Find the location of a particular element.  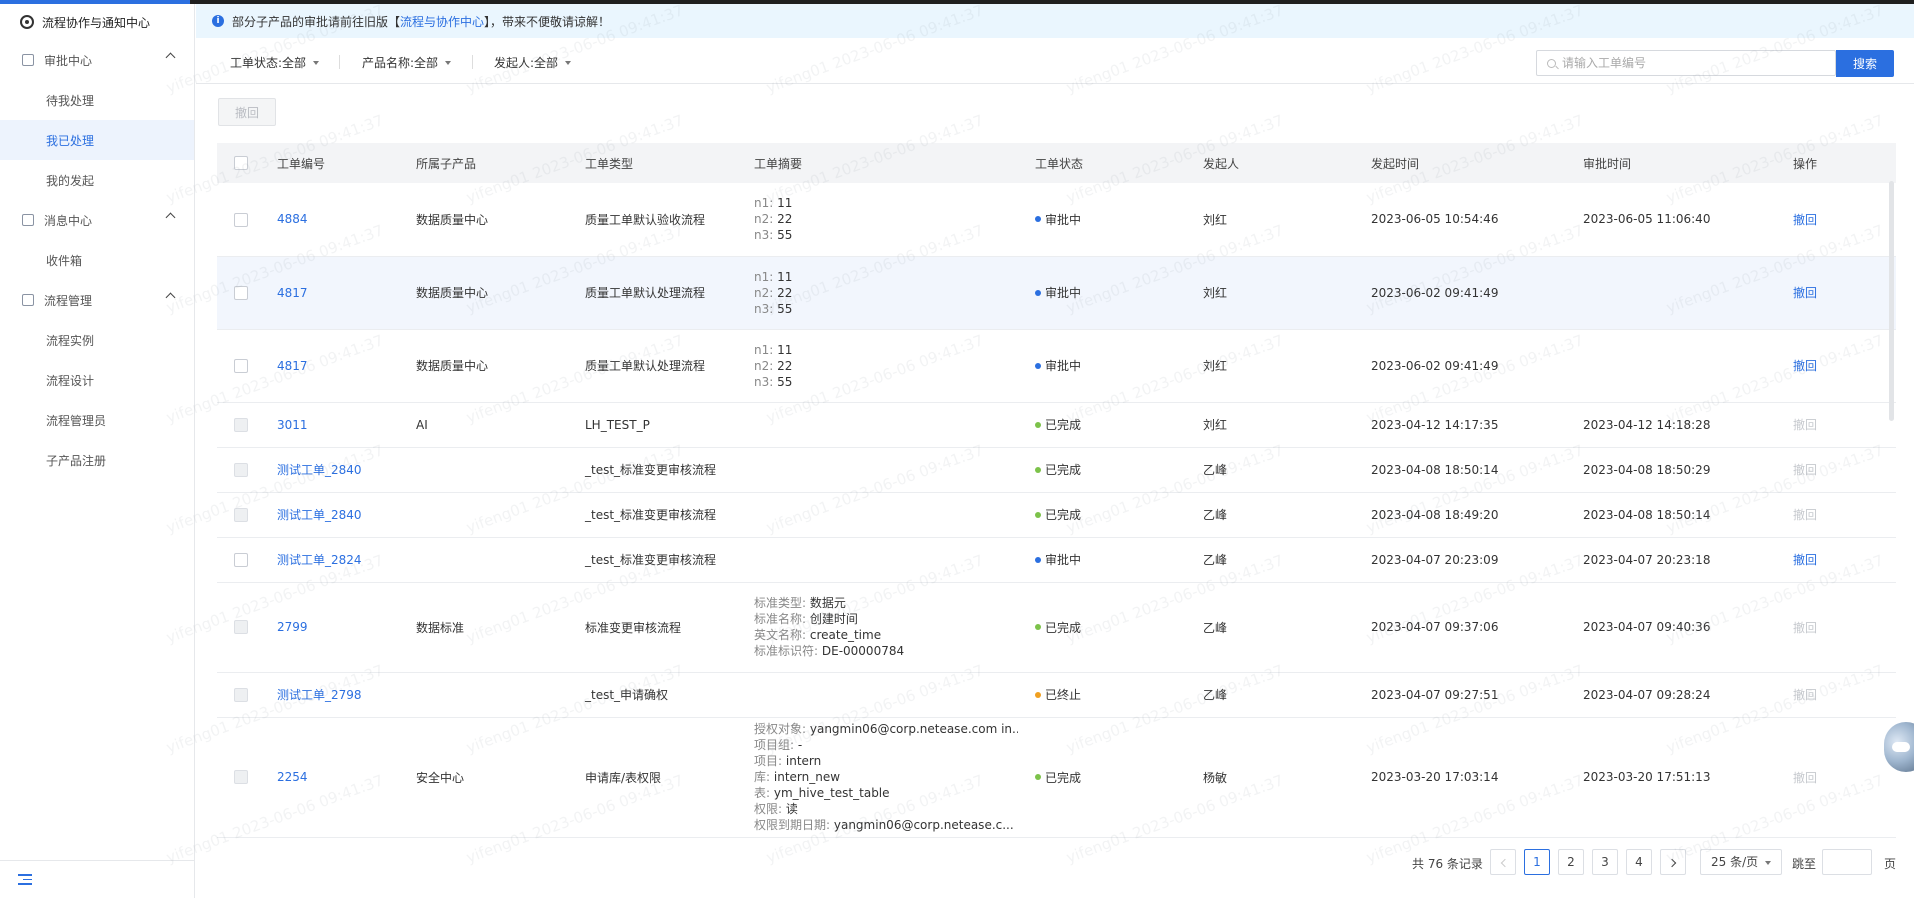

ticket-id-cell: 测试工单_2840 is located at coordinates (329, 470).